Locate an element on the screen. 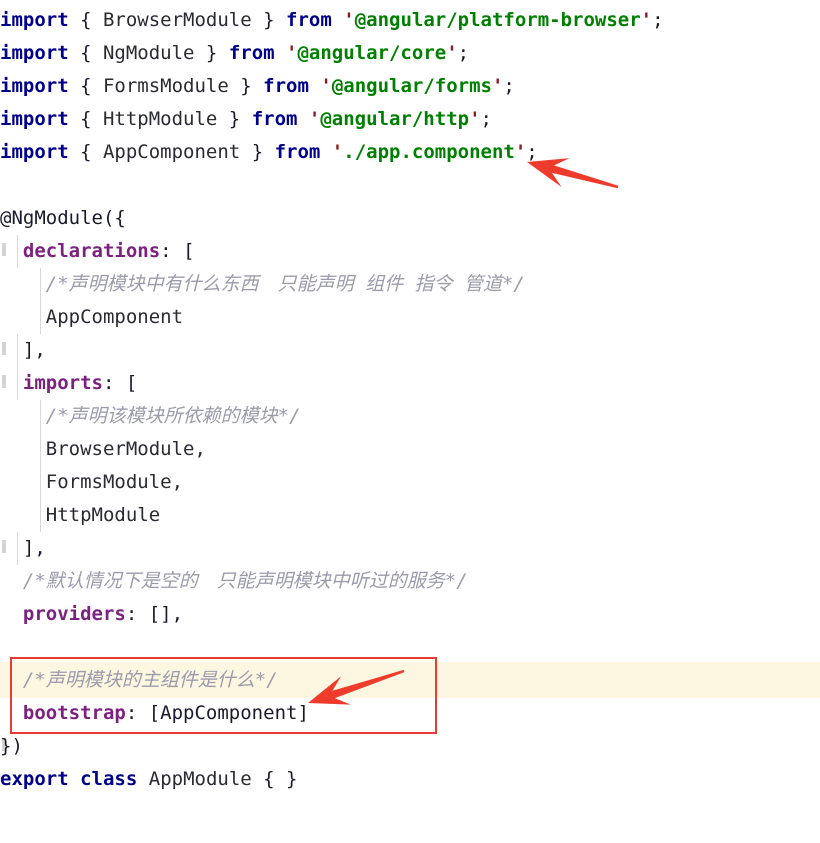 This screenshot has width=820, height=843. code-token-prop: imports is located at coordinates (62, 383).